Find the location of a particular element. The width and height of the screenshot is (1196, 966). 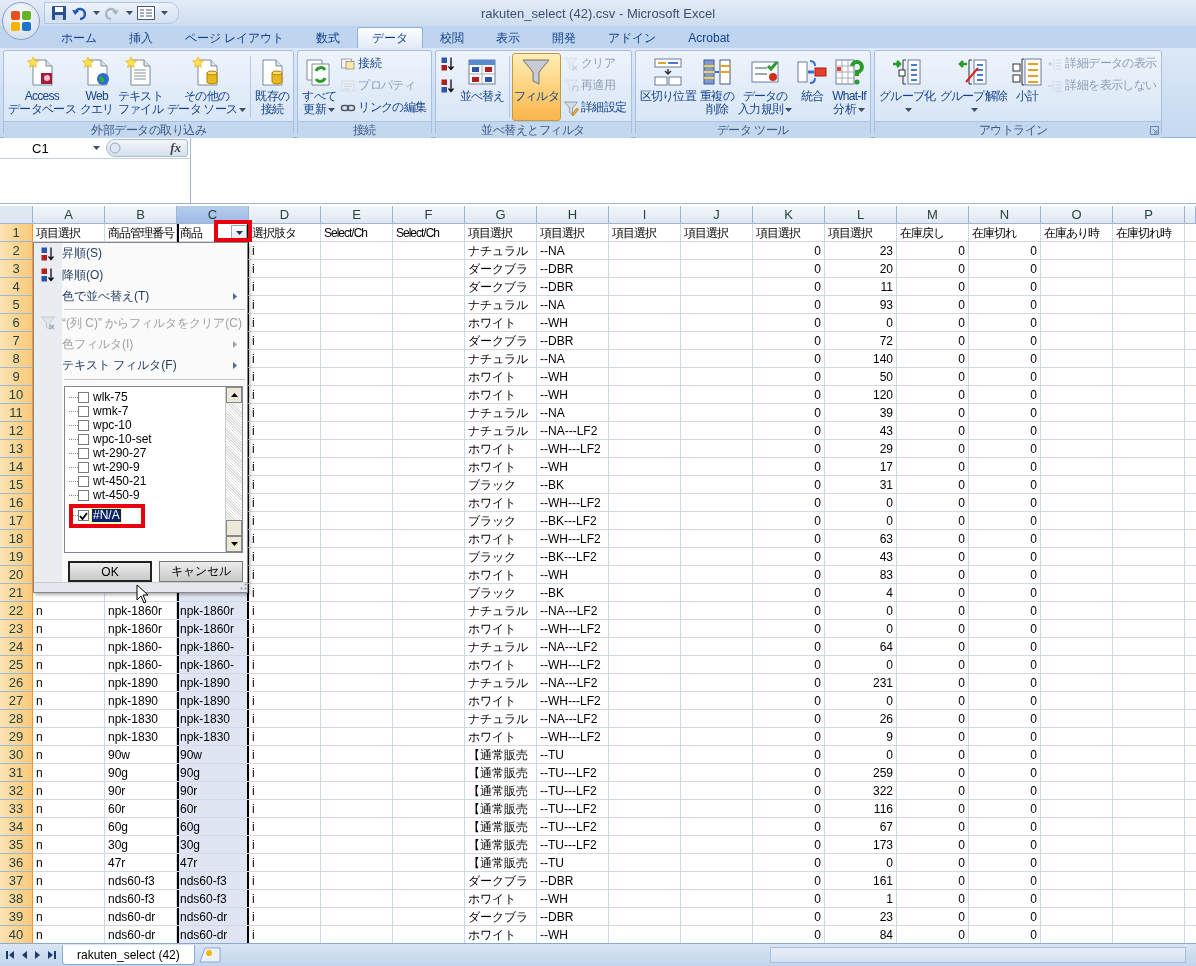

column-header: A is located at coordinates (69, 215).